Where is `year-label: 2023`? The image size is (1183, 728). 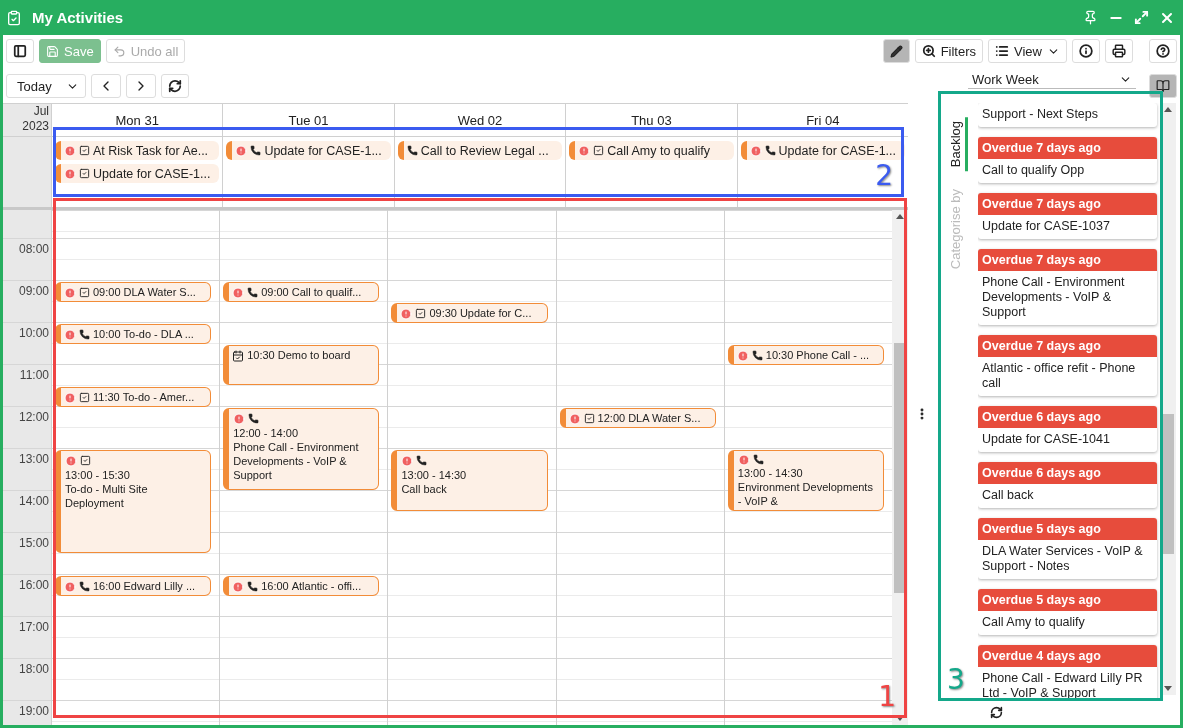 year-label: 2023 is located at coordinates (35, 126).